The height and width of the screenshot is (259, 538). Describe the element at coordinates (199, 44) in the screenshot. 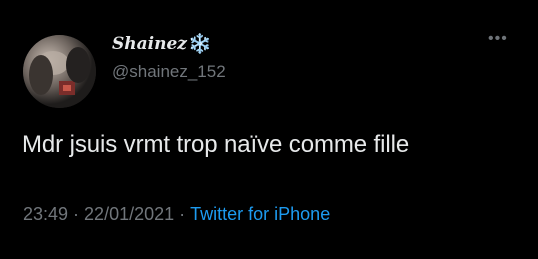

I see `snowflake-icon: ❄️` at that location.